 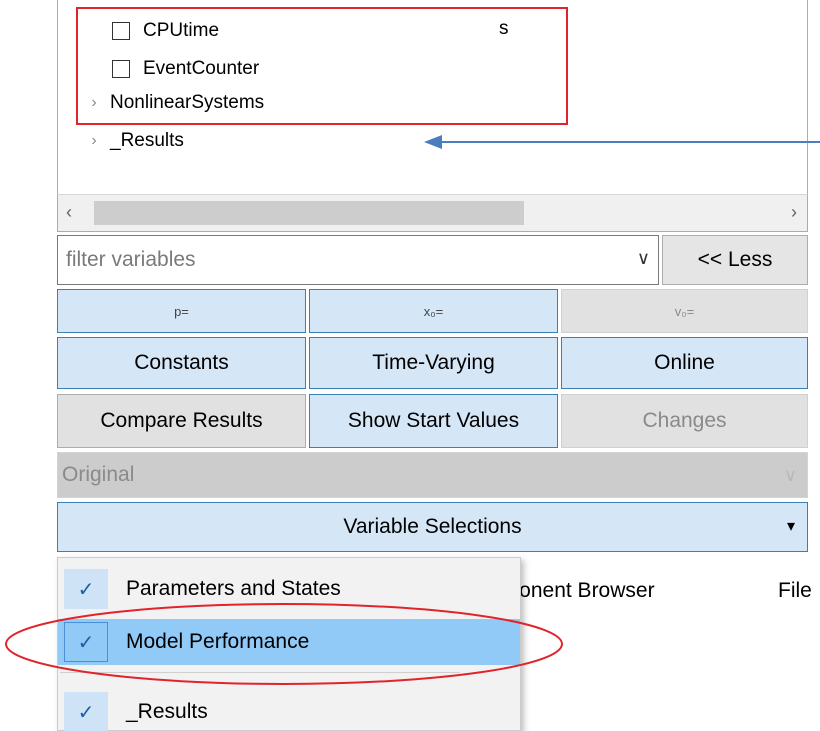 What do you see at coordinates (147, 140) in the screenshot?
I see `tree-item-label: _Results` at bounding box center [147, 140].